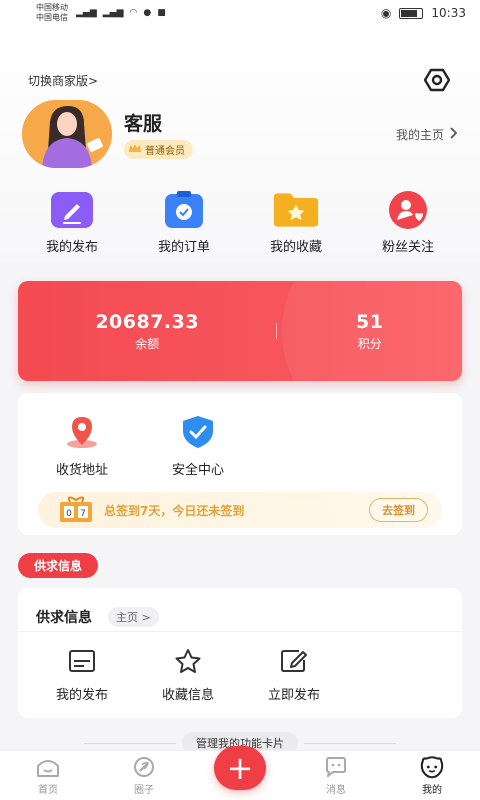 This screenshot has width=480, height=800. I want to click on location-pin-icon, so click(82, 434).